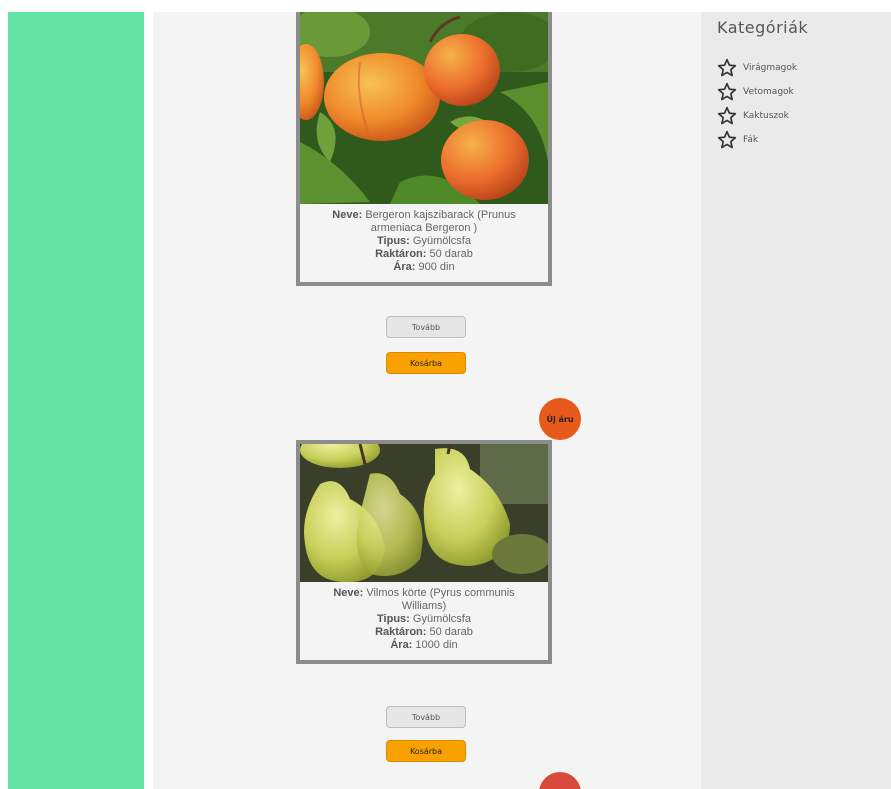 This screenshot has width=891, height=789. I want to click on product-image-apricot, so click(424, 108).